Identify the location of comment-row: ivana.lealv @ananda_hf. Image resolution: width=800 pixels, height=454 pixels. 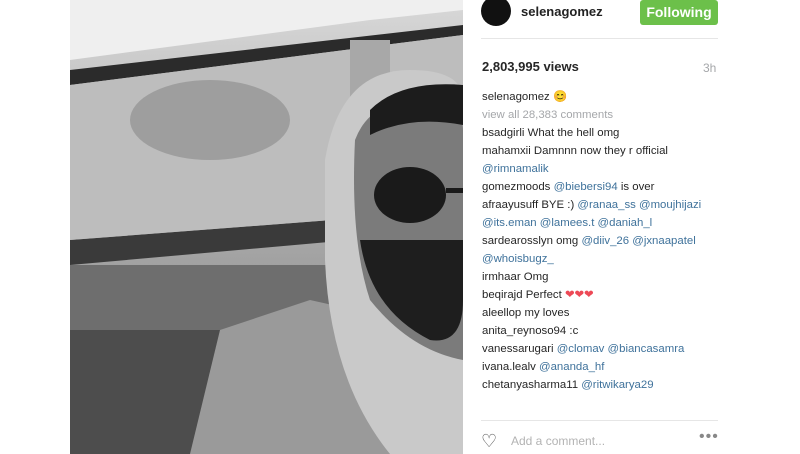
(602, 367).